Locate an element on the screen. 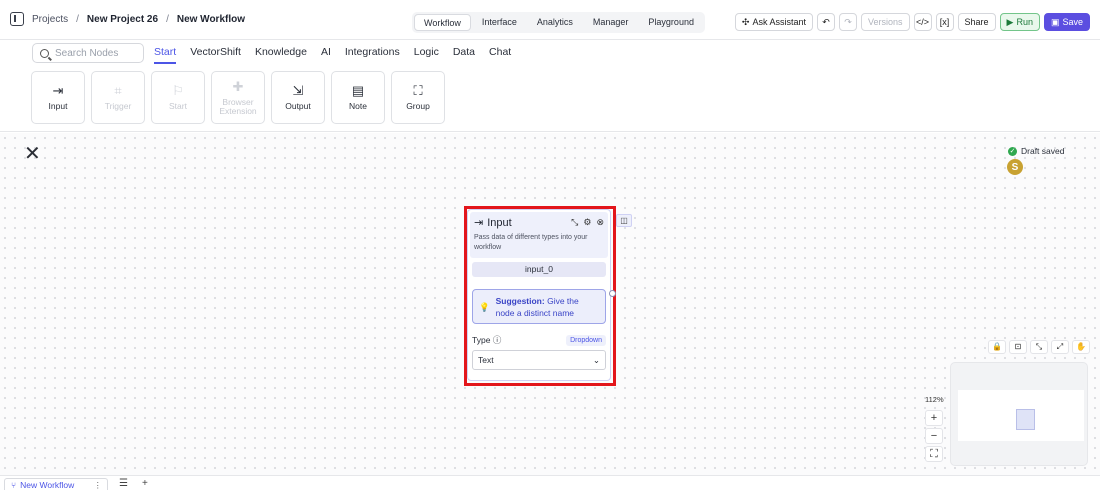 The image size is (1100, 490). workflow-tab: ⑂ New Workflow ⋮ is located at coordinates (56, 484).